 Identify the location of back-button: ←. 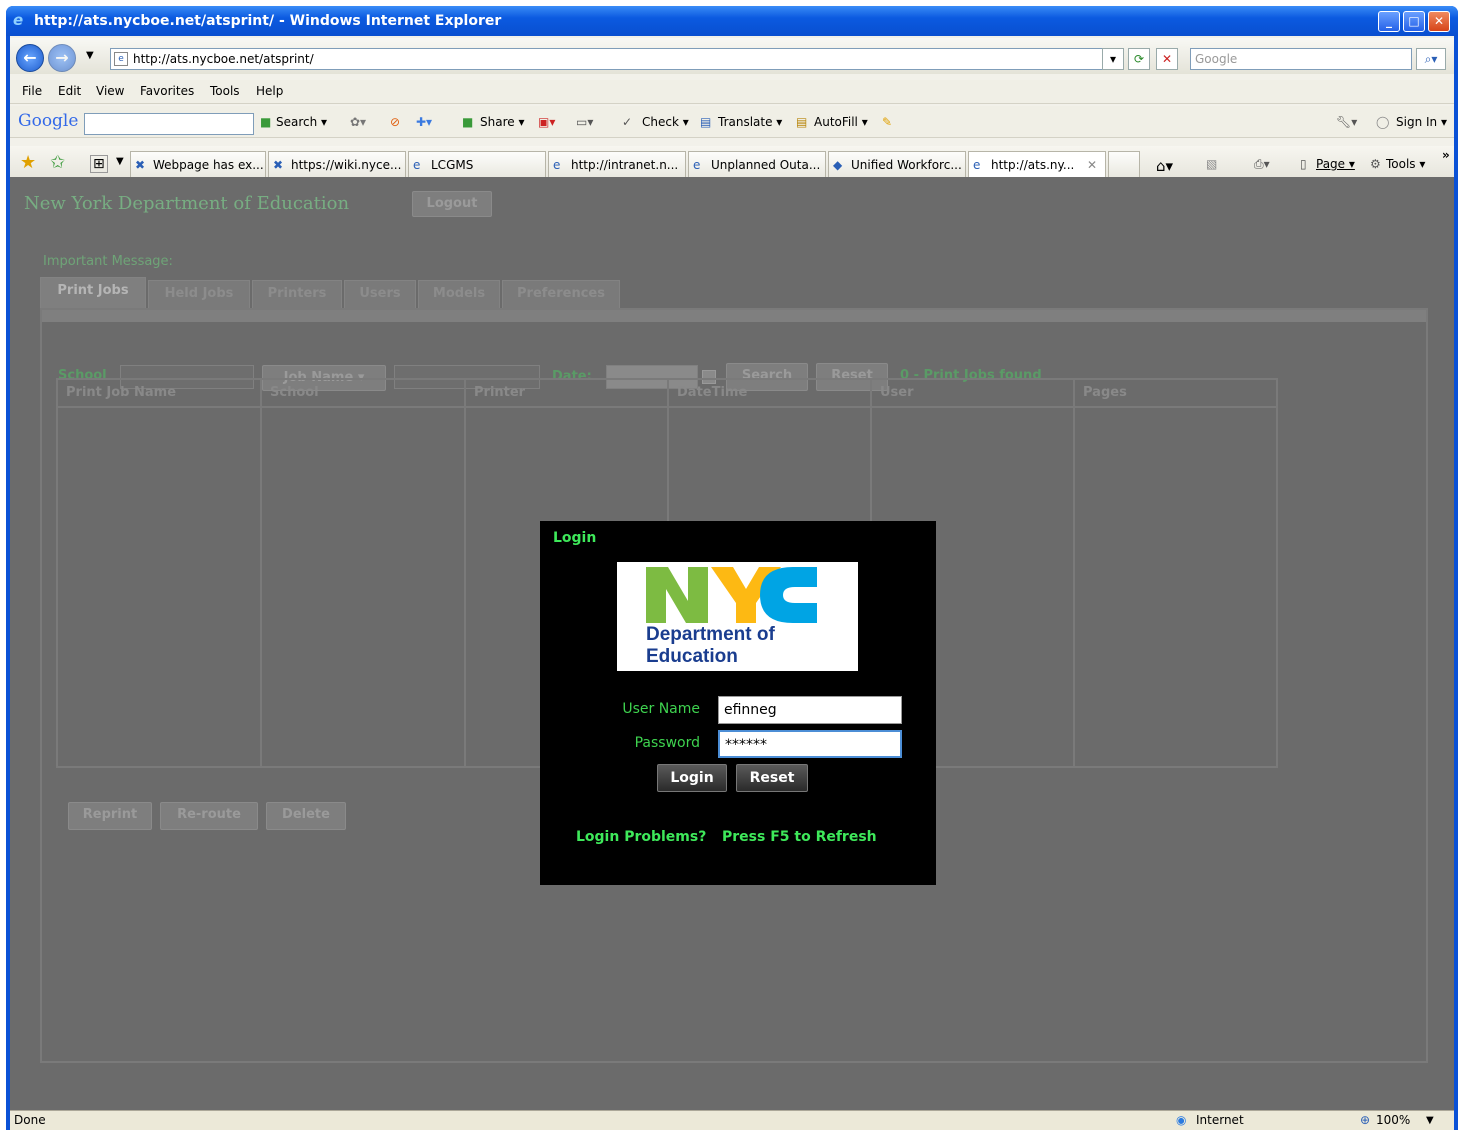
(30, 58).